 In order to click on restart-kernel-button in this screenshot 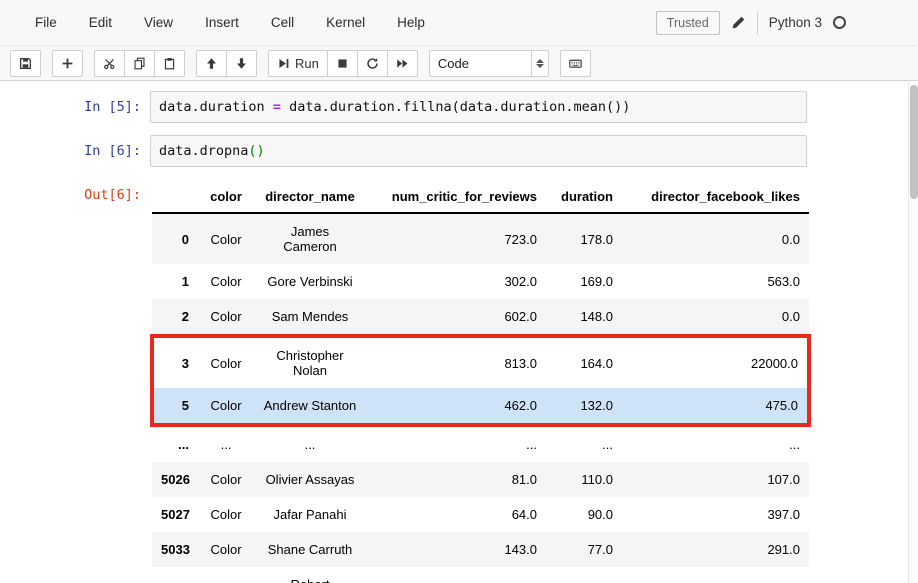, I will do `click(372, 63)`.